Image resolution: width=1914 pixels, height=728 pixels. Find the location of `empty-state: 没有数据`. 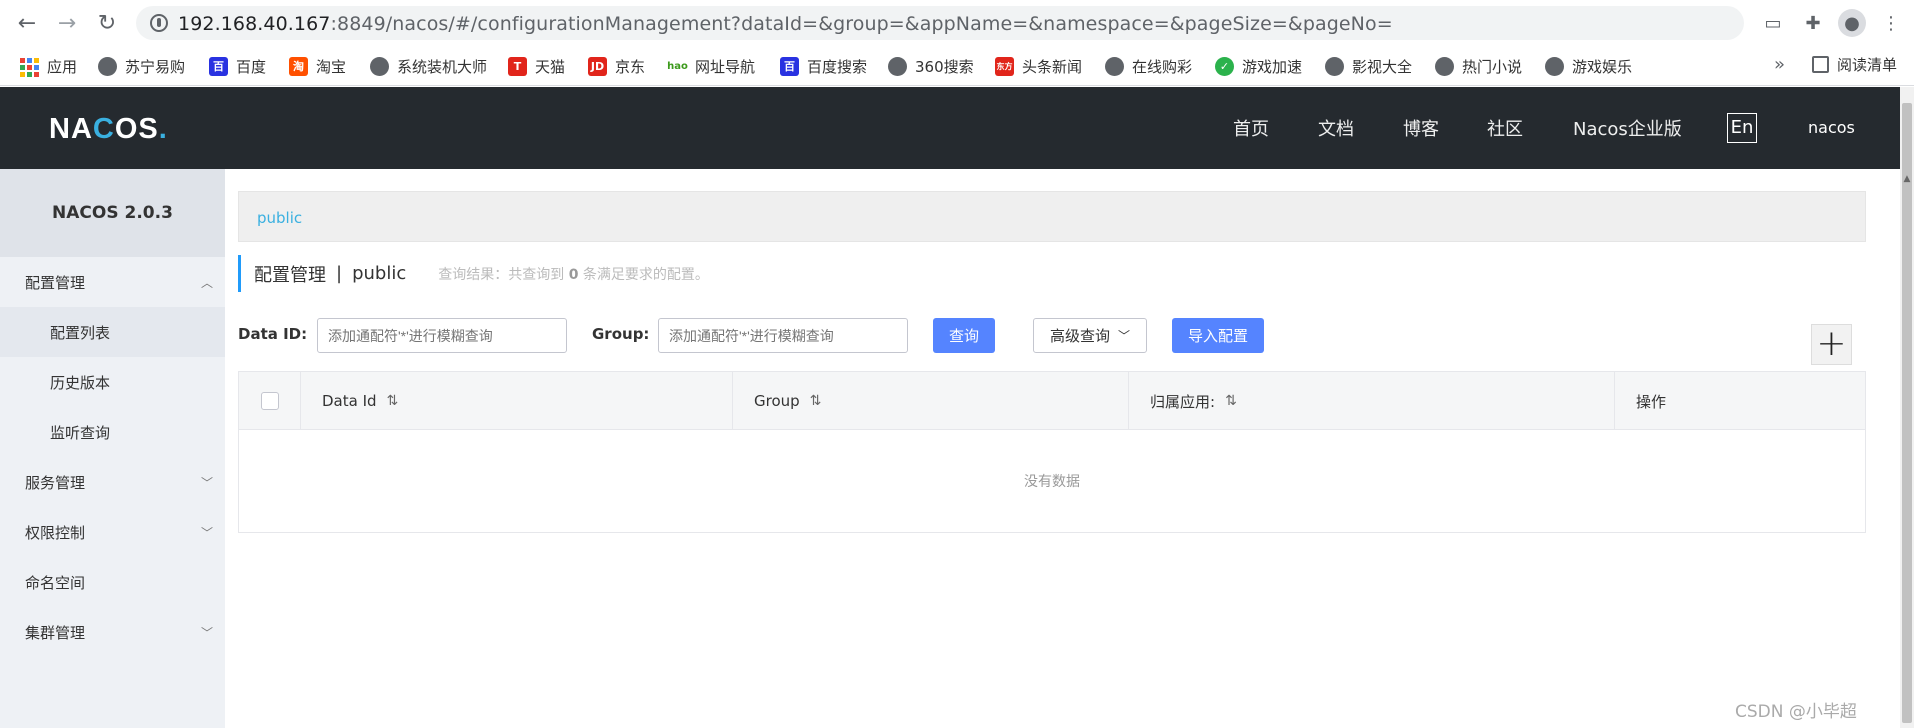

empty-state: 没有数据 is located at coordinates (1052, 482).